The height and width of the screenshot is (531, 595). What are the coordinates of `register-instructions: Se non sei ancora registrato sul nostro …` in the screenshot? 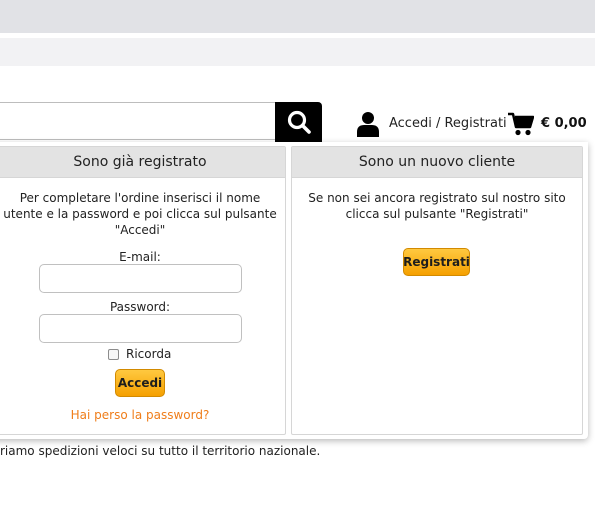 It's located at (437, 206).